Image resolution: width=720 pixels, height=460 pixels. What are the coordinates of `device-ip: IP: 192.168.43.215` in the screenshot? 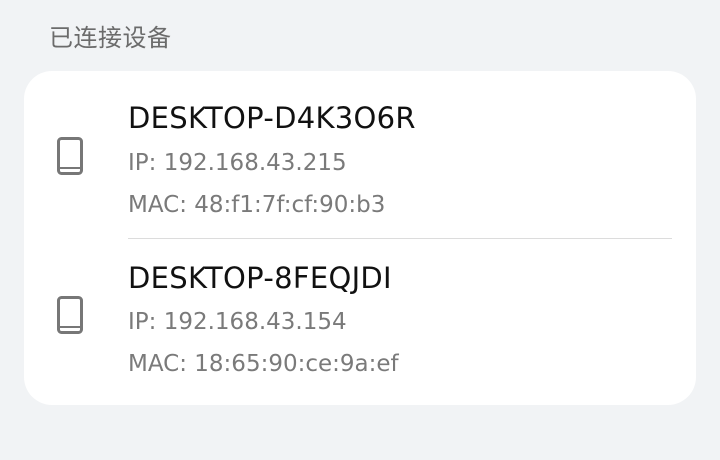 It's located at (237, 163).